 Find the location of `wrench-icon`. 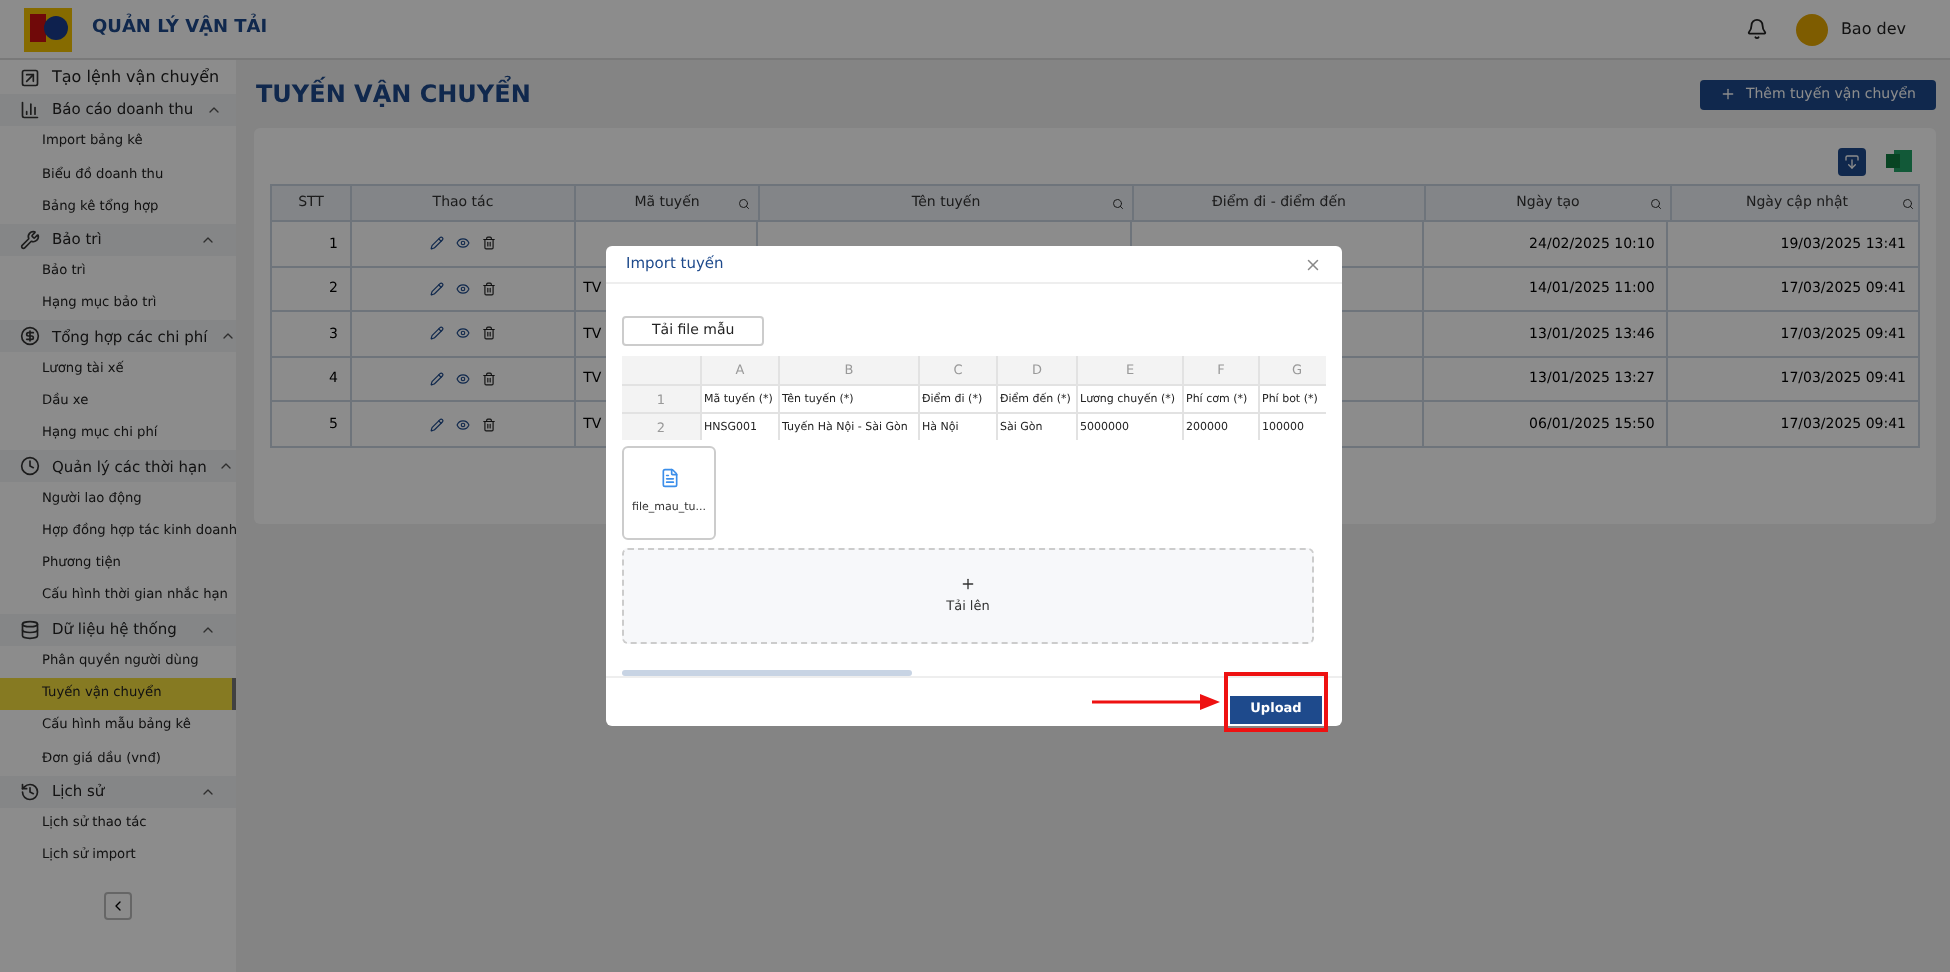

wrench-icon is located at coordinates (30, 239).